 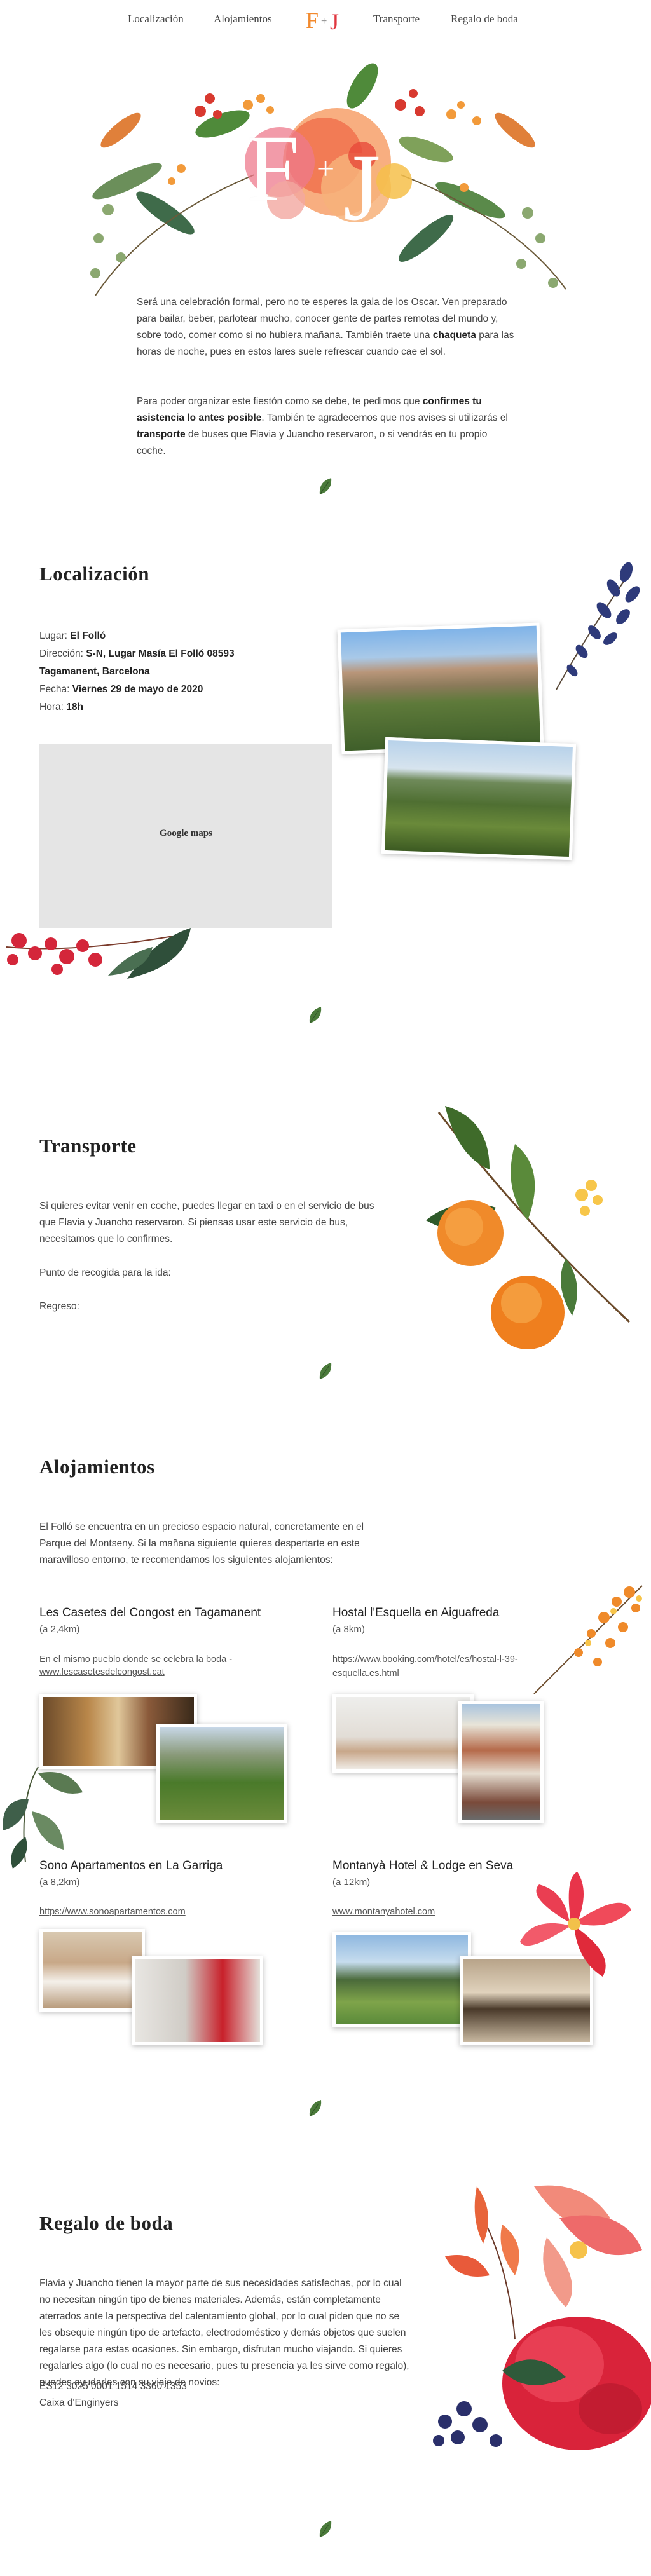 What do you see at coordinates (72, 635) in the screenshot?
I see `location-lugar: Lugar: El Folló` at bounding box center [72, 635].